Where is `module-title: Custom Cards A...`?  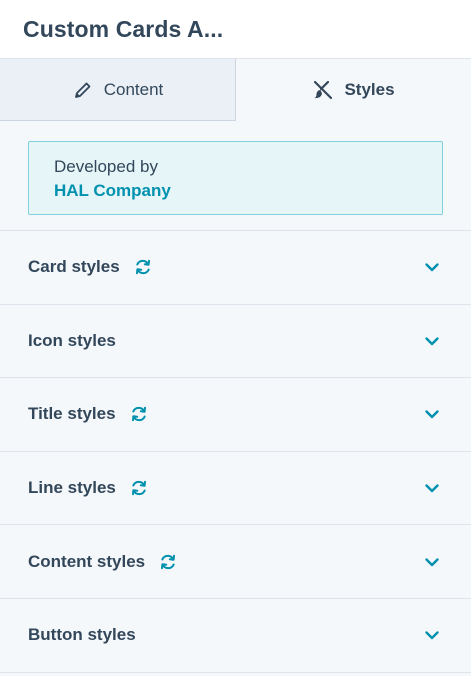 module-title: Custom Cards A... is located at coordinates (123, 28).